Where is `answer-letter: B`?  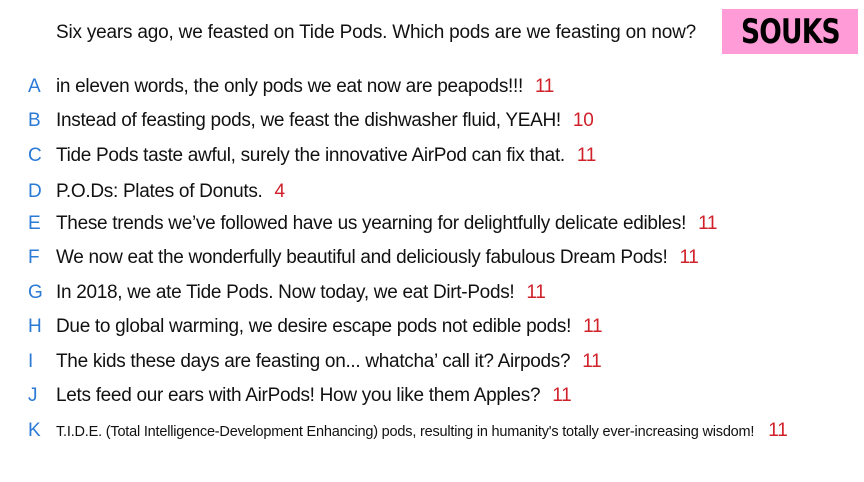 answer-letter: B is located at coordinates (34, 120).